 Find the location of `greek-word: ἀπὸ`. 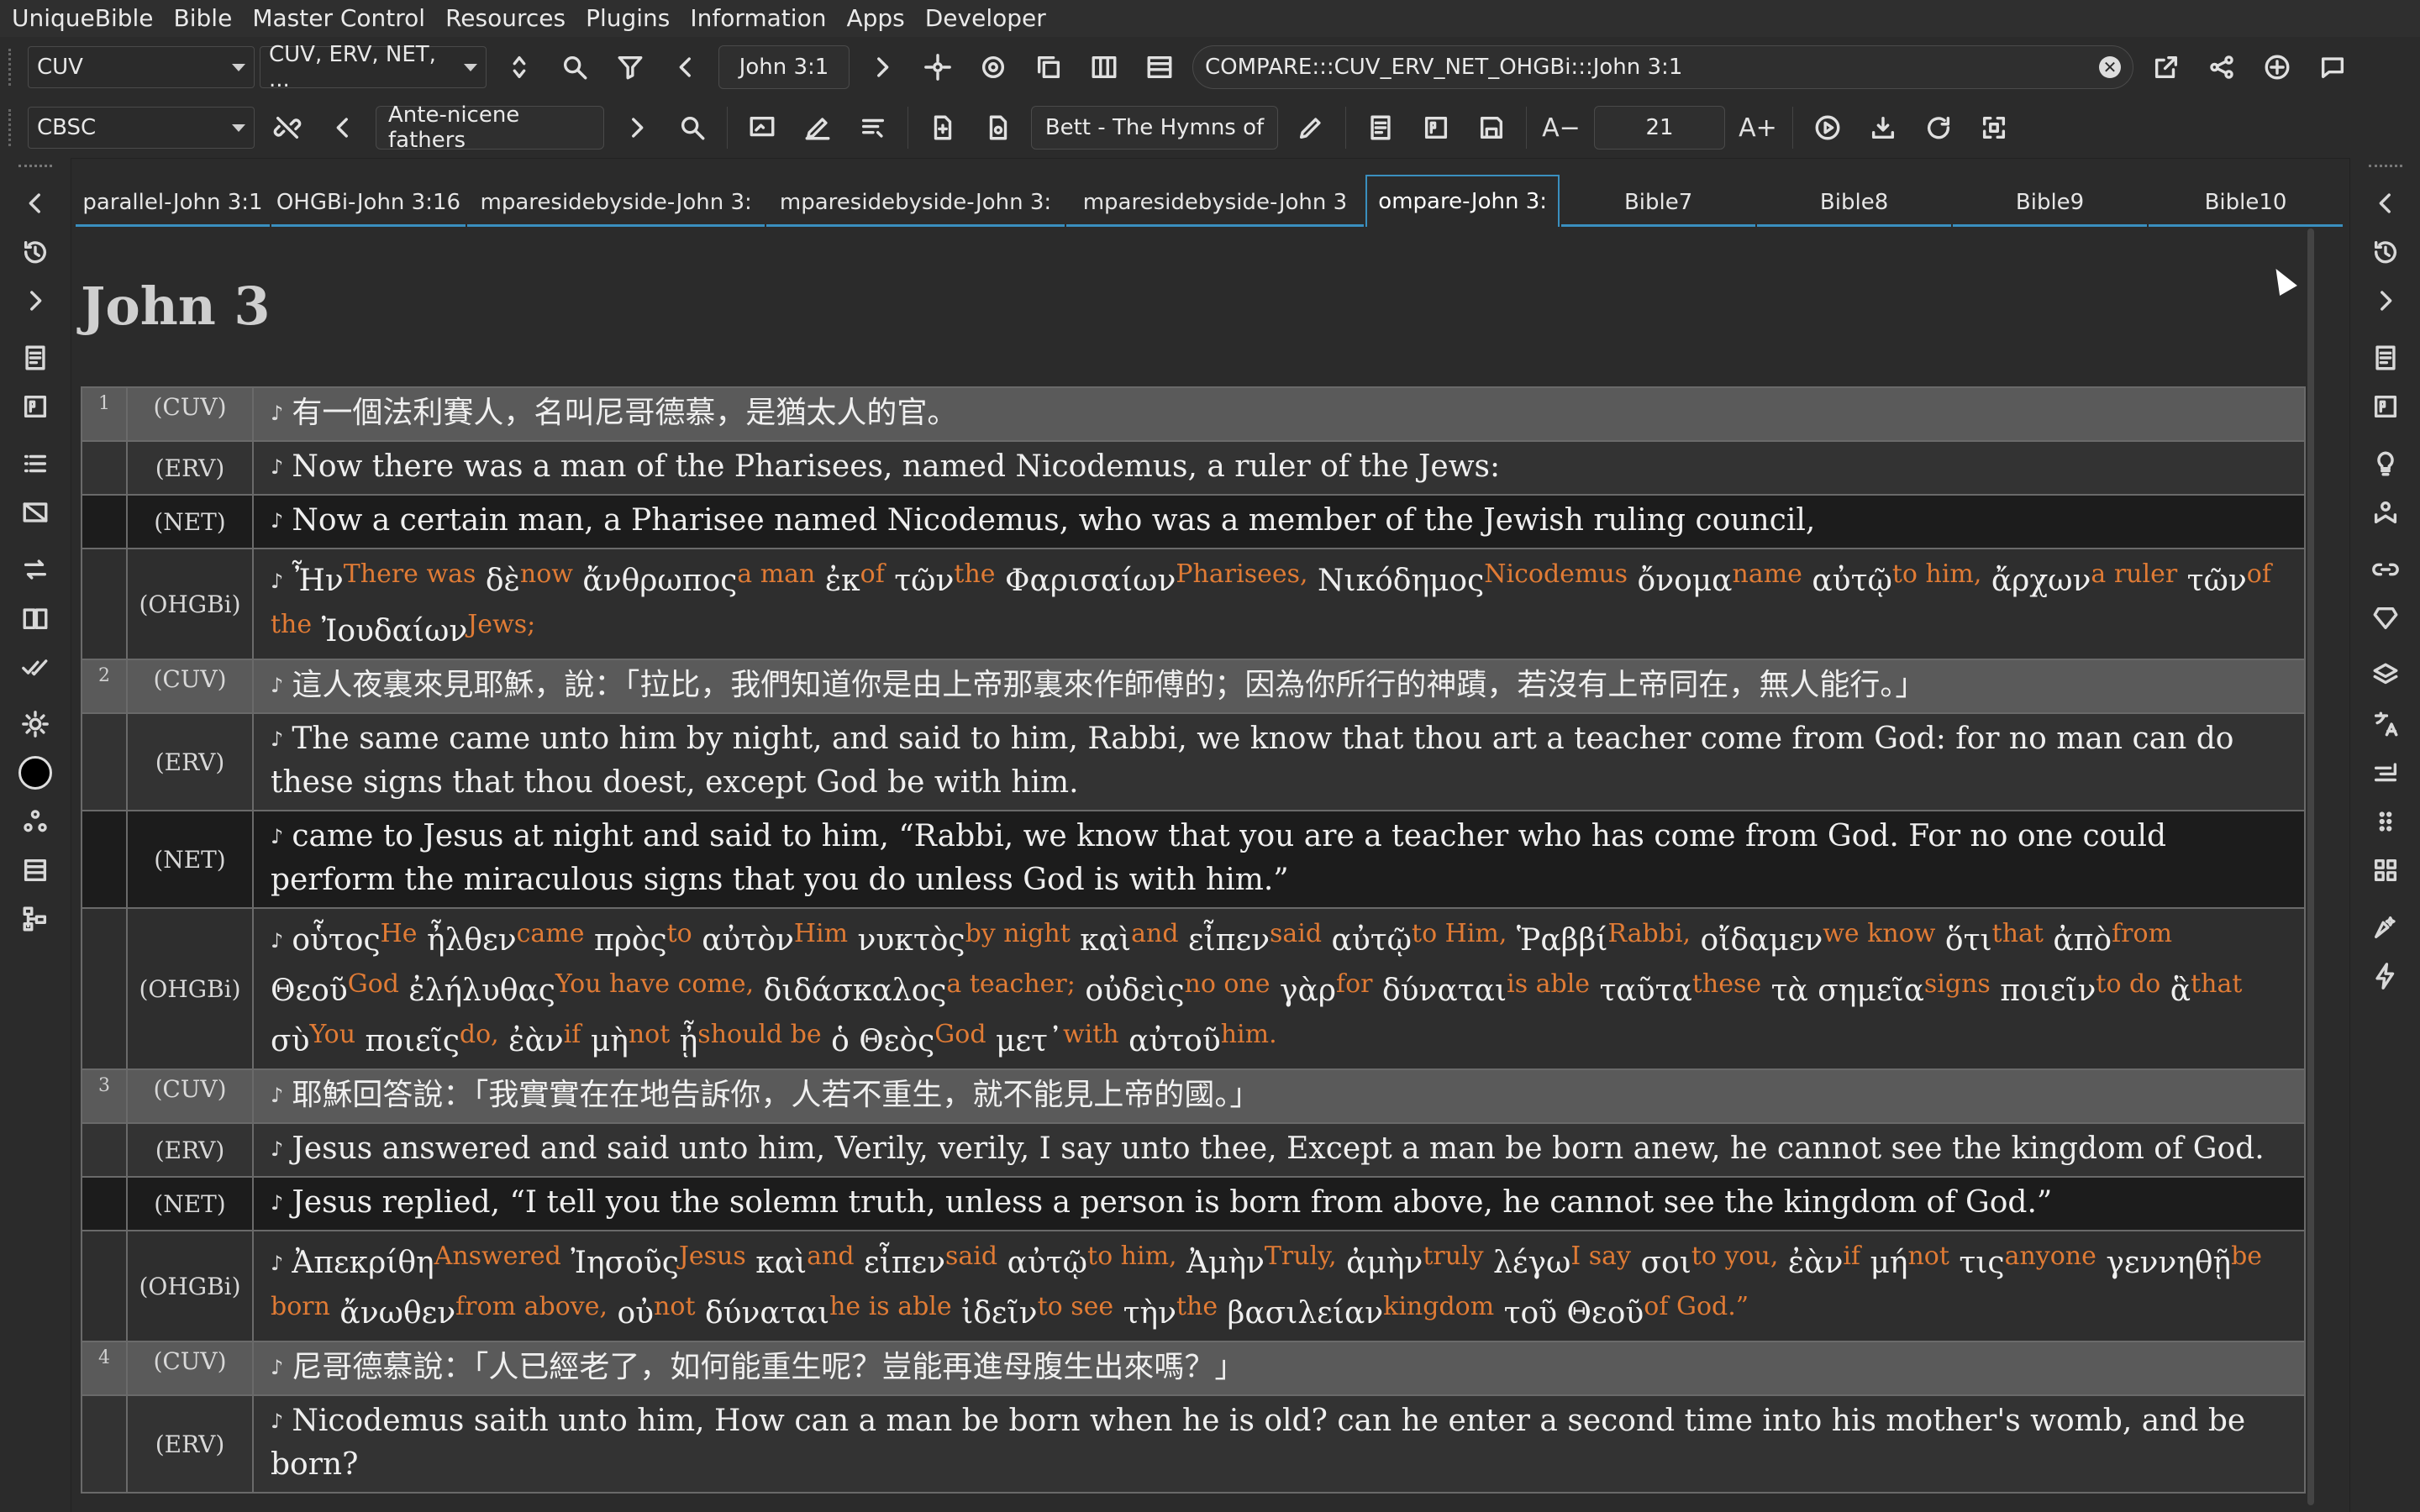

greek-word: ἀπὸ is located at coordinates (2083, 940).